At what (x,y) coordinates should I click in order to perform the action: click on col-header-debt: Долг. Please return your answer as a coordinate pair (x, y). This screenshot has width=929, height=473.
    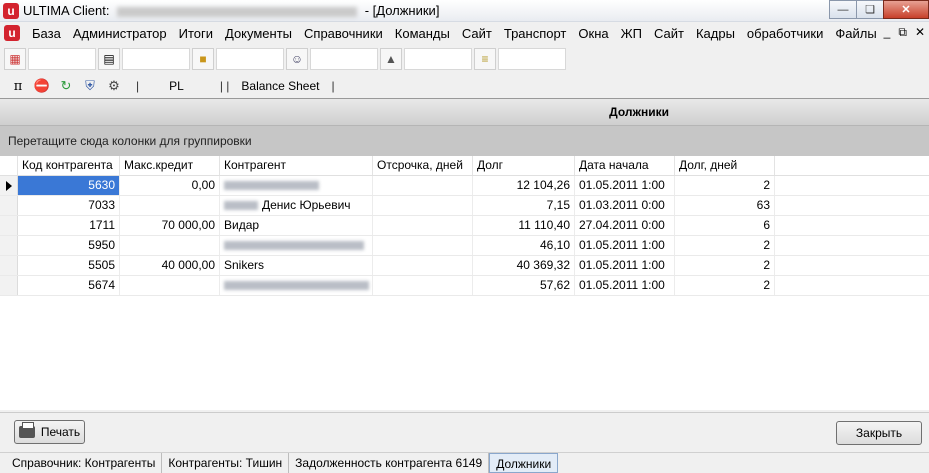
    Looking at the image, I should click on (524, 165).